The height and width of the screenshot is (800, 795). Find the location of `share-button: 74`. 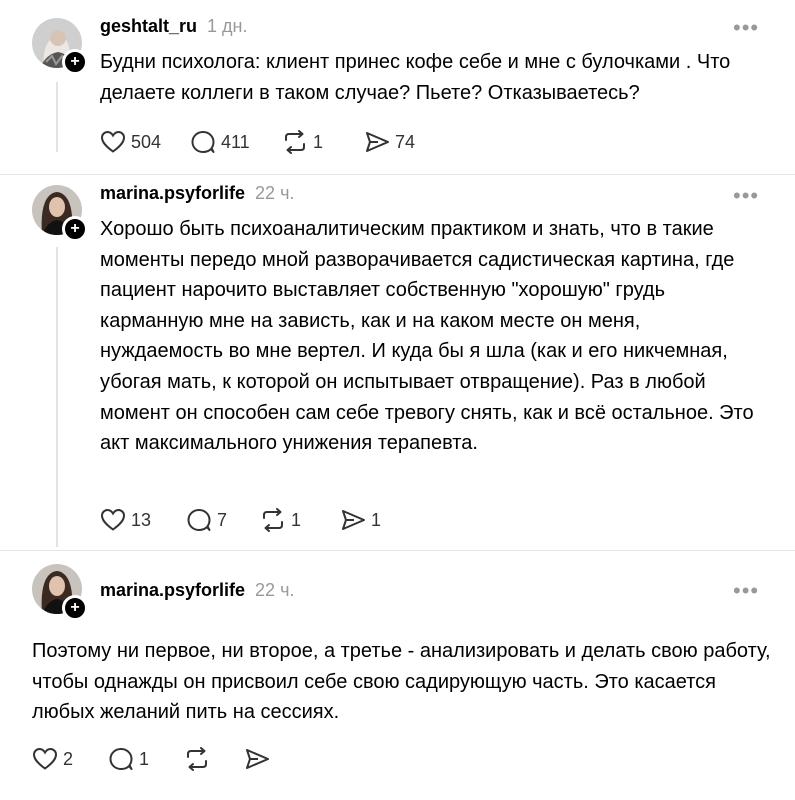

share-button: 74 is located at coordinates (404, 142).